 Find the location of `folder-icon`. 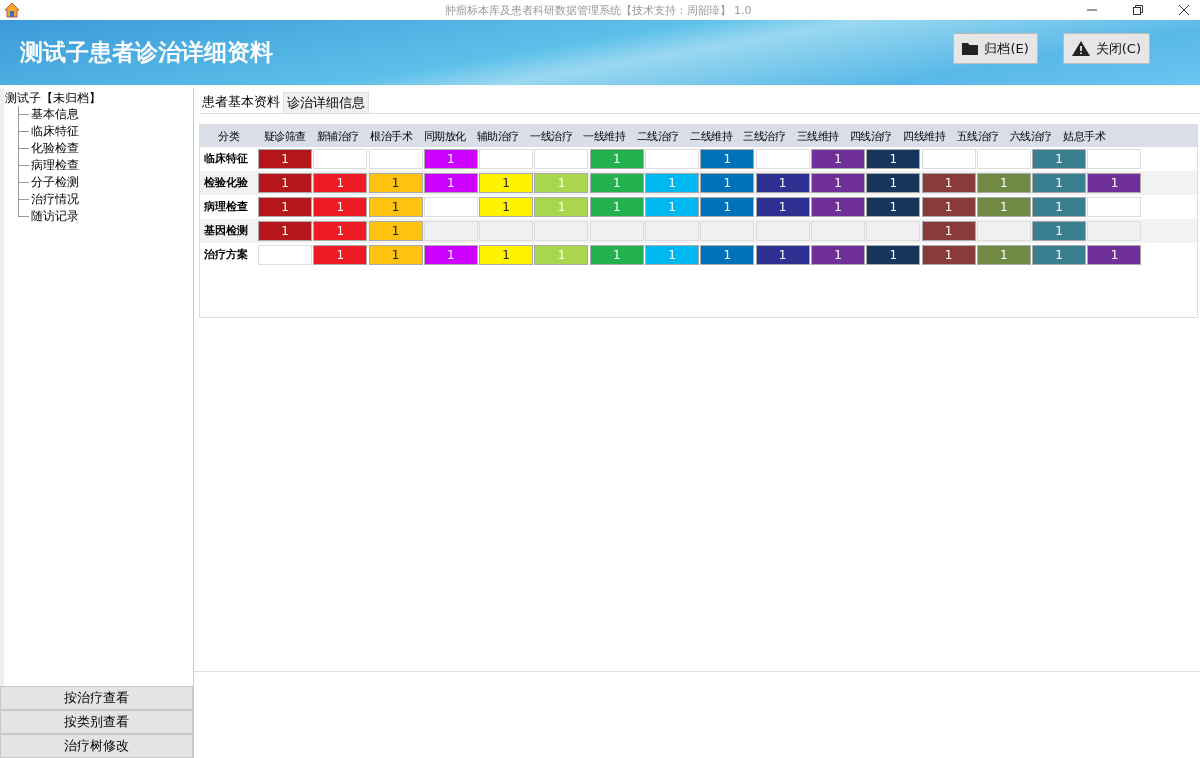

folder-icon is located at coordinates (970, 48).